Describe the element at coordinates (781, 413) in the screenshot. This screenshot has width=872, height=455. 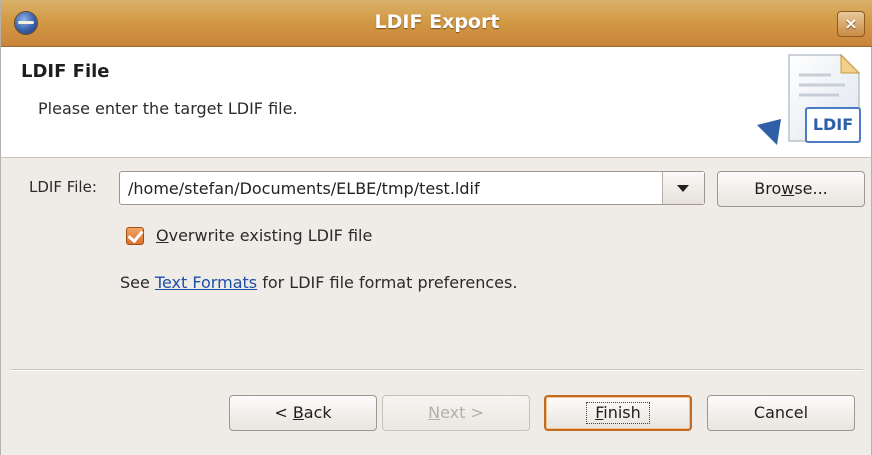
I see `cancel-button: Cancel` at that location.